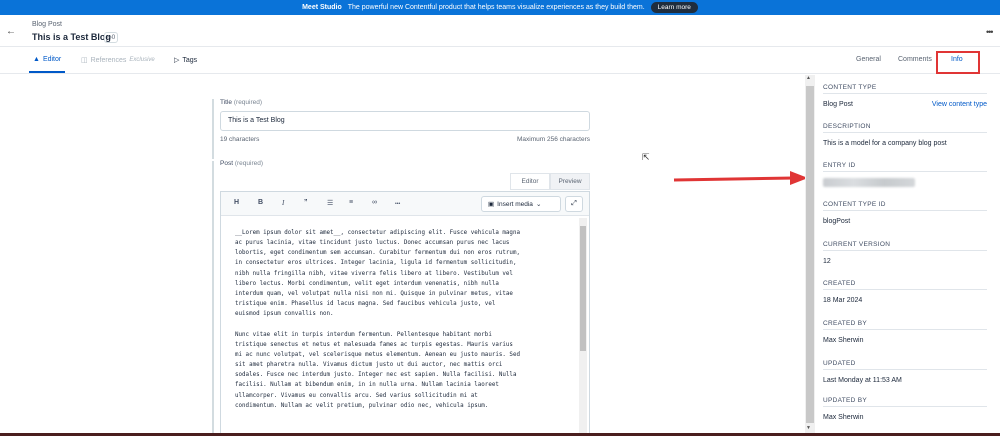  What do you see at coordinates (905, 213) in the screenshot?
I see `meta-content-type-id: CONTENT TYPE ID blogPost` at bounding box center [905, 213].